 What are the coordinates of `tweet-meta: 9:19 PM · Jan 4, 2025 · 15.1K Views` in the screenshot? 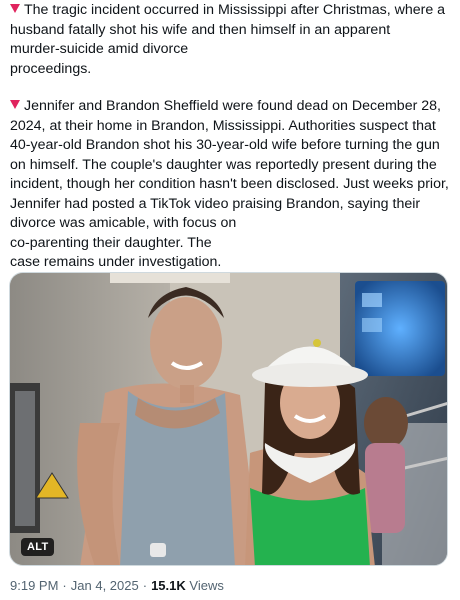 It's located at (117, 585).